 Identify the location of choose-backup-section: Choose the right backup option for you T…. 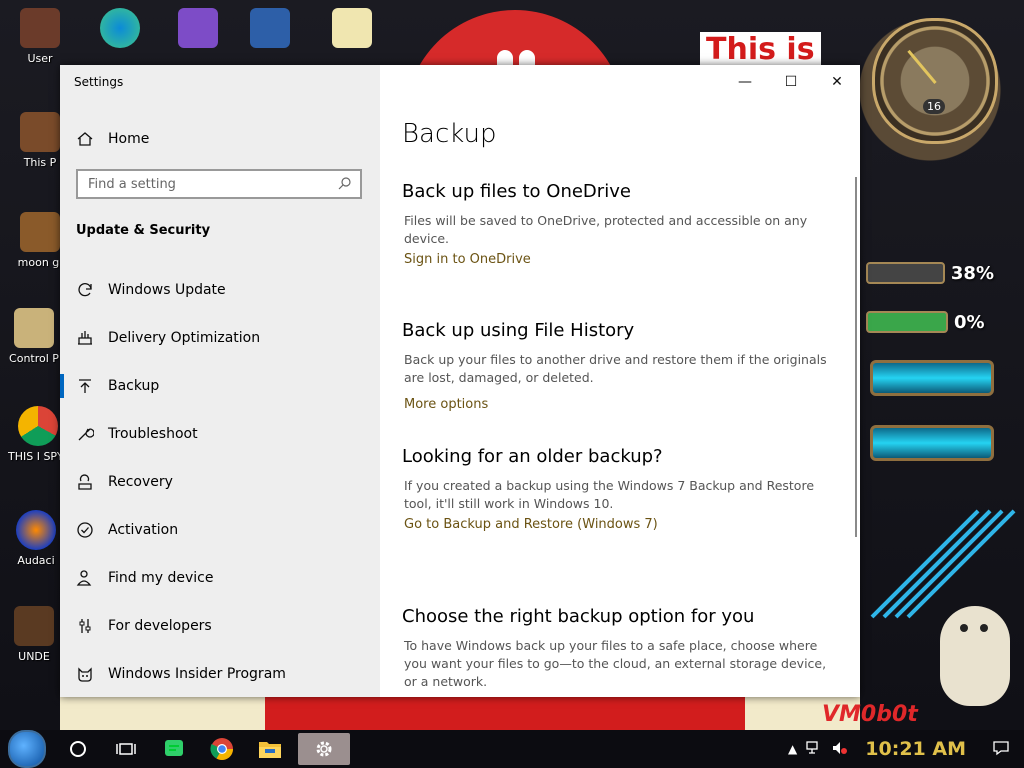
(622, 648).